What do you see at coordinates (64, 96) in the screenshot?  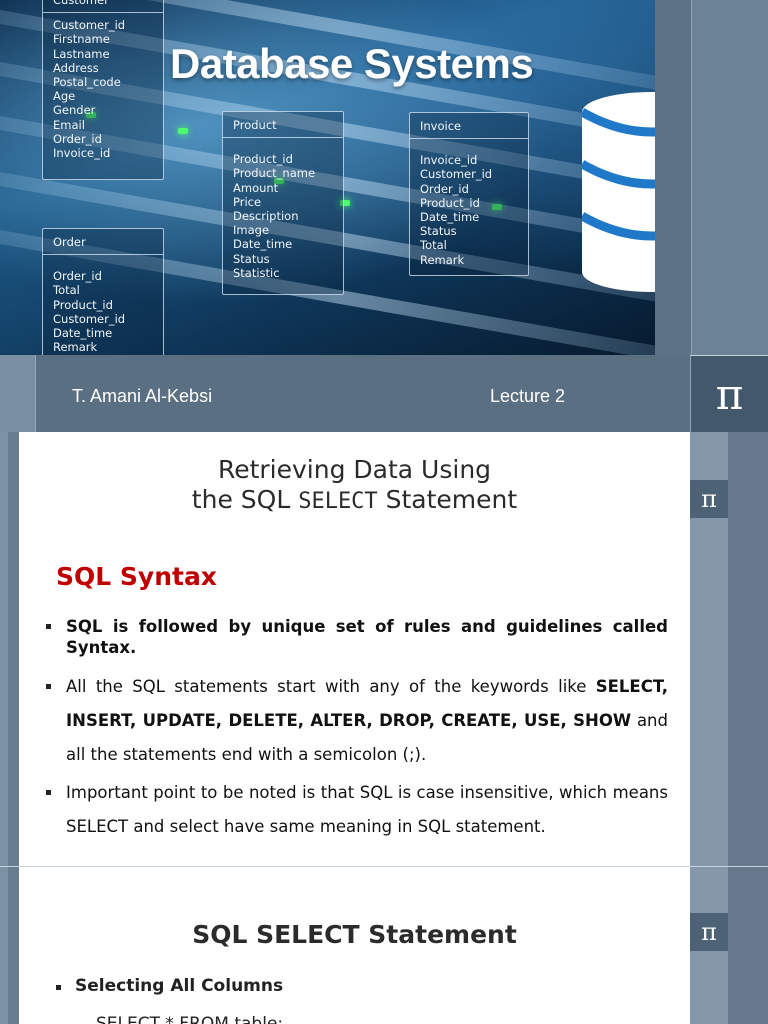 I see `field: Age` at bounding box center [64, 96].